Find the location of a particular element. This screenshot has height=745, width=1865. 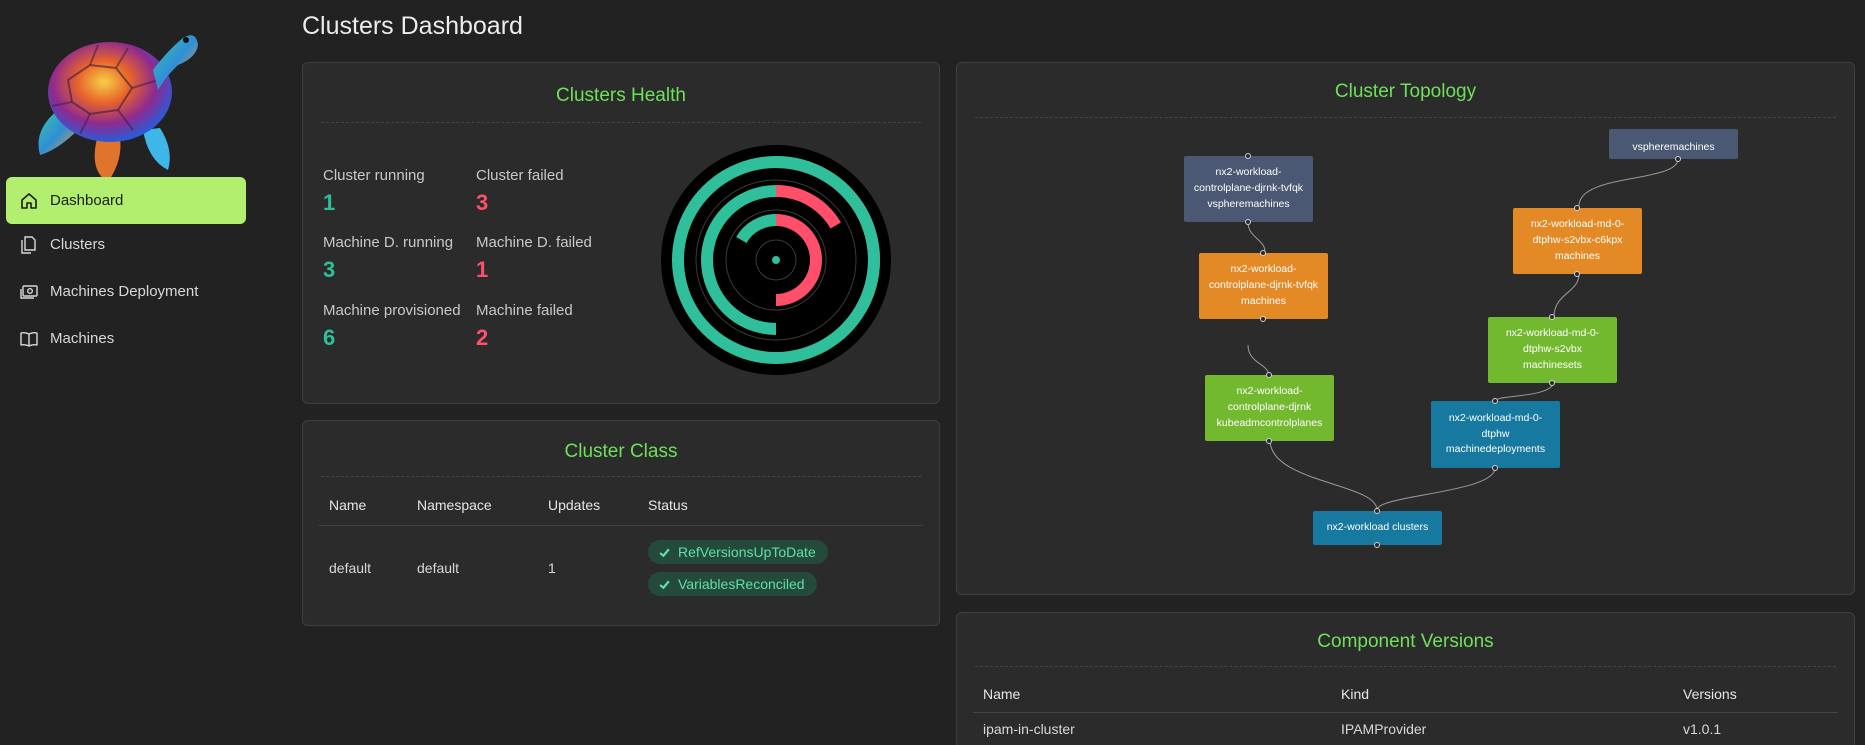

page-title: Clusters Dashboard is located at coordinates (412, 26).